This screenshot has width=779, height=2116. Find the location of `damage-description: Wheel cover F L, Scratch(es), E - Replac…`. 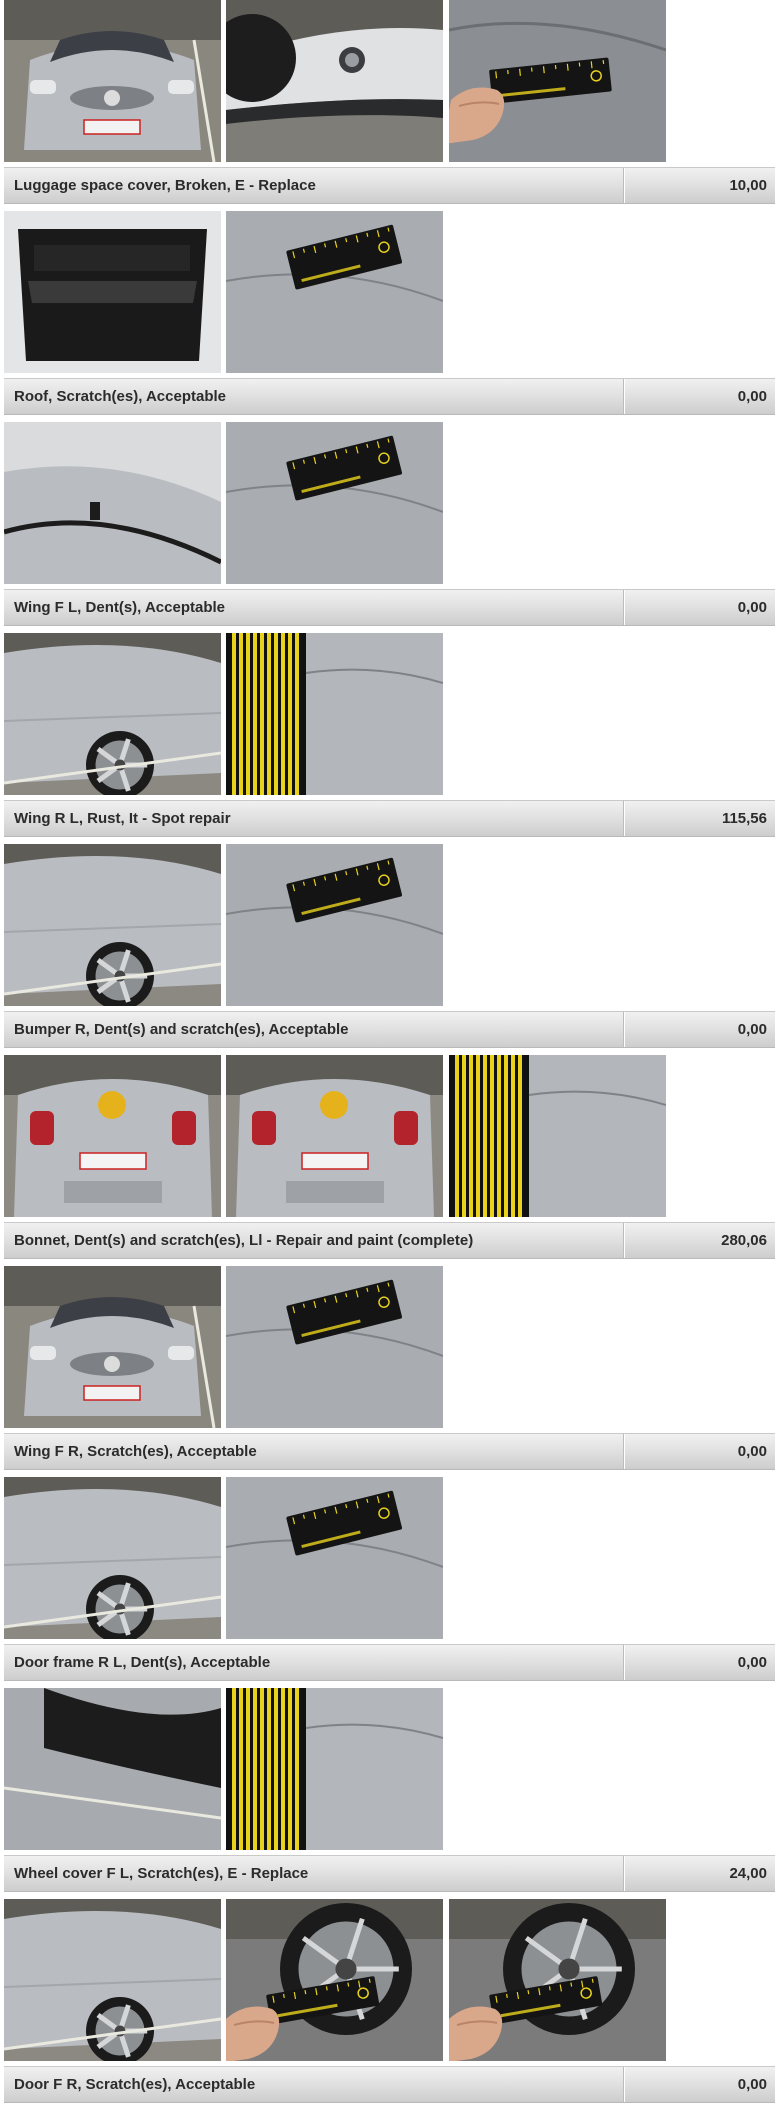

damage-description: Wheel cover F L, Scratch(es), E - Replac… is located at coordinates (161, 1873).